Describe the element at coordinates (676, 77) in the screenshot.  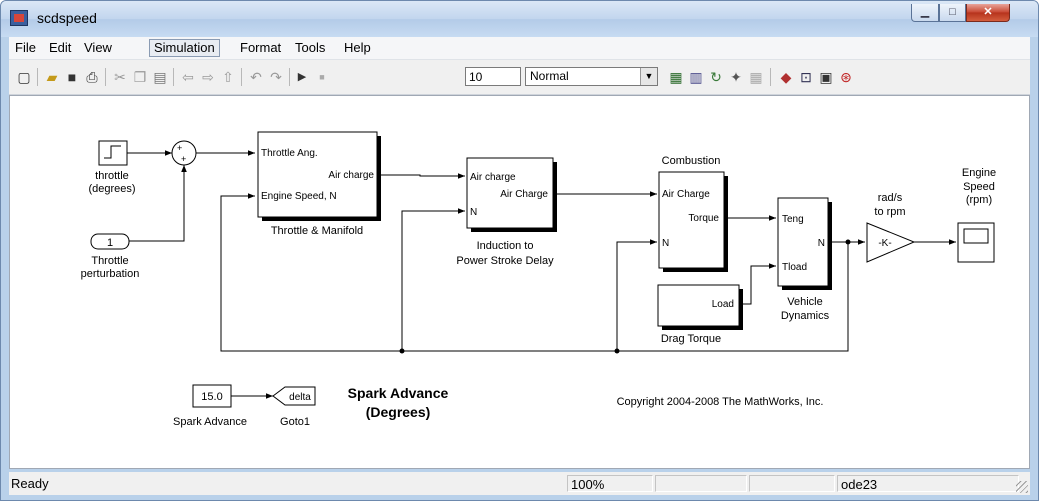
I see `build-icon: ▦` at that location.